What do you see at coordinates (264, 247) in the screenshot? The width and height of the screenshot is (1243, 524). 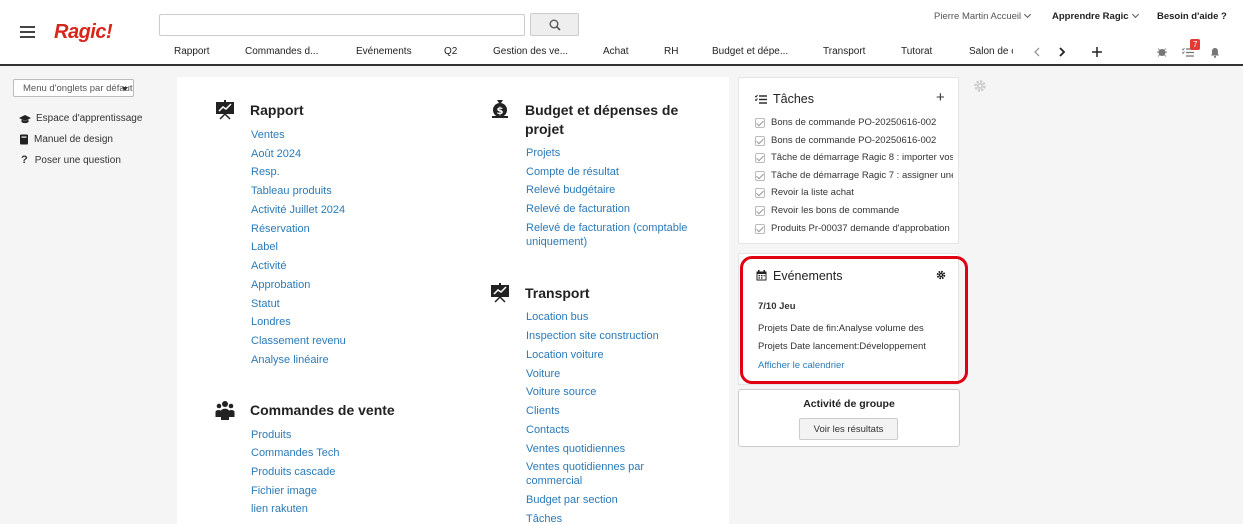 I see `link-rapport-6: Label` at bounding box center [264, 247].